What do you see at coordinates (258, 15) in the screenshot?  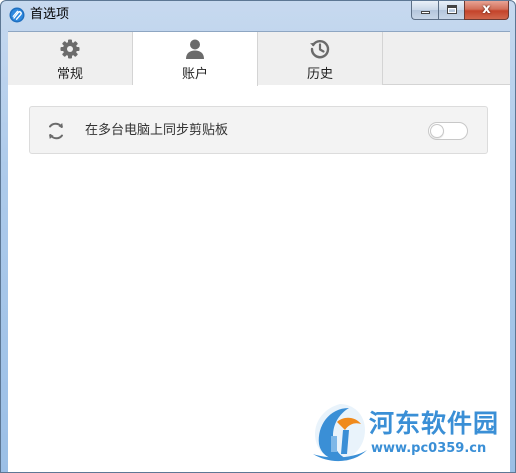 I see `title-bar: 首选项 x` at bounding box center [258, 15].